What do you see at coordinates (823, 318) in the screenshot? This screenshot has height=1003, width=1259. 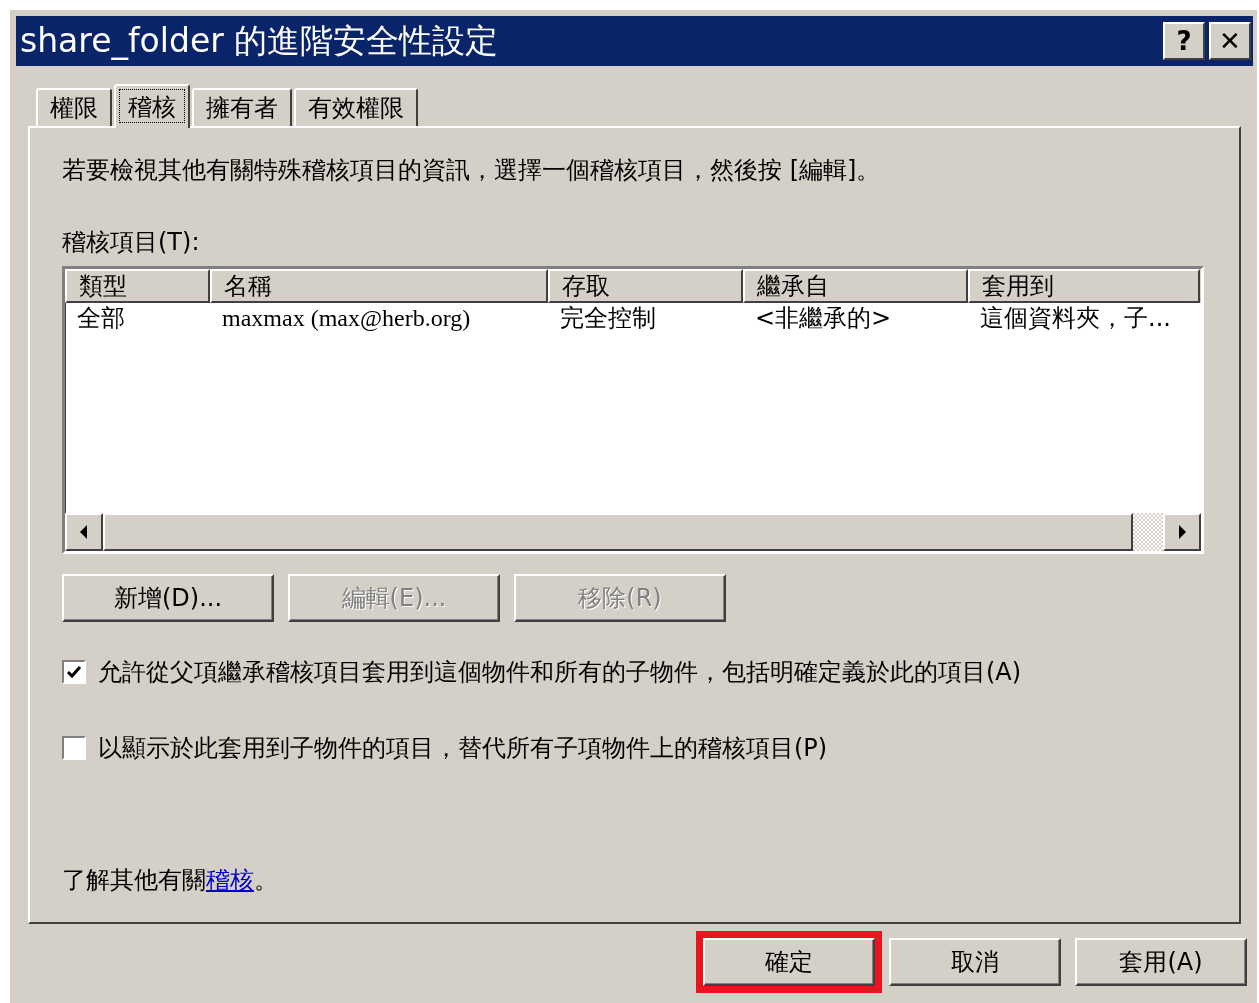 I see `table-cell-text: <非繼承的>` at bounding box center [823, 318].